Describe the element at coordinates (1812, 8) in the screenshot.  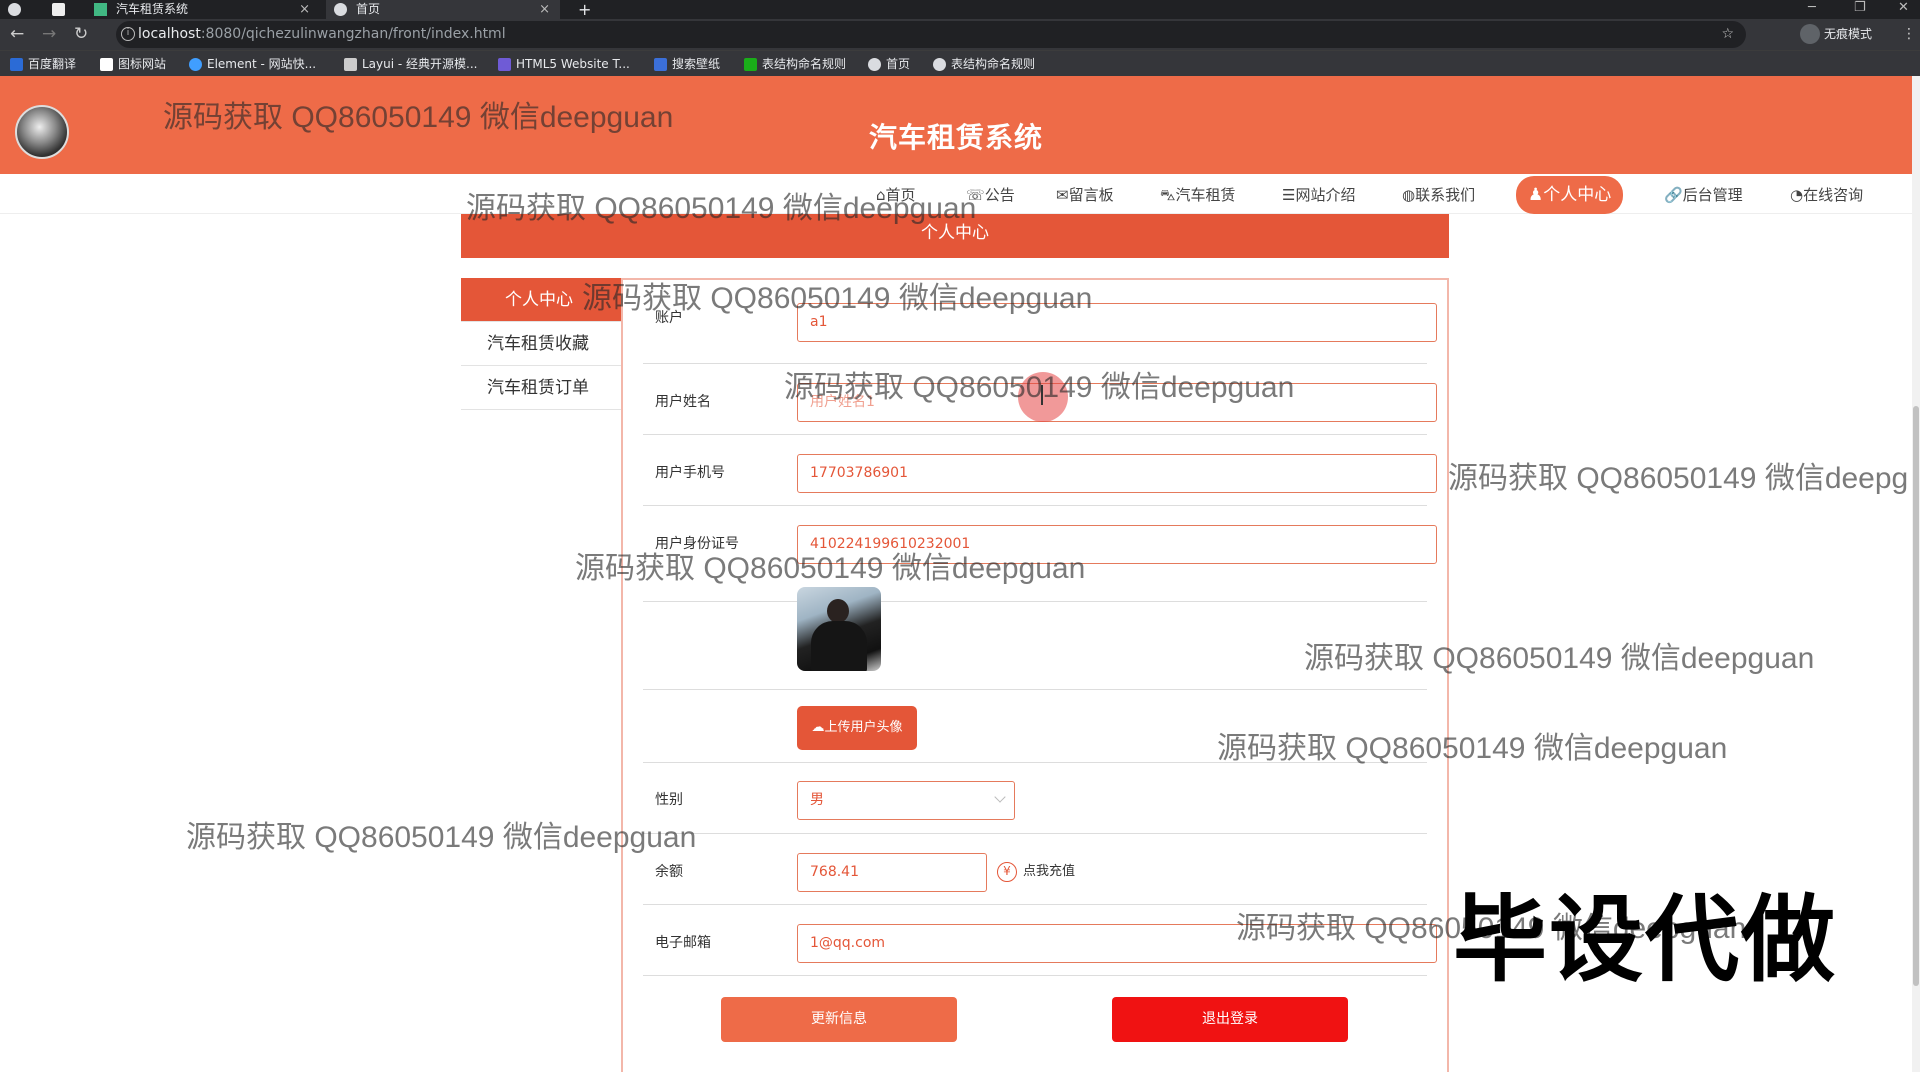
I see `minimize-icon: ─` at that location.